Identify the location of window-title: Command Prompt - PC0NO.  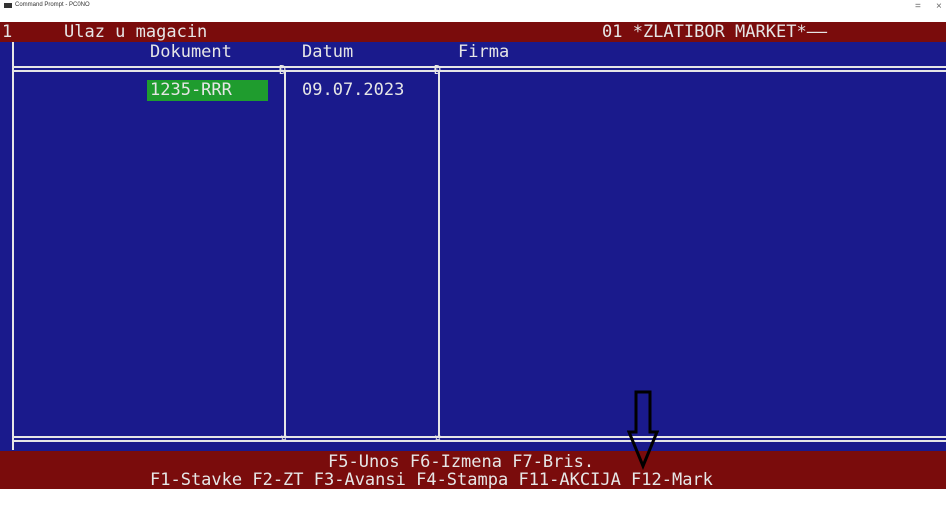
(52, 5).